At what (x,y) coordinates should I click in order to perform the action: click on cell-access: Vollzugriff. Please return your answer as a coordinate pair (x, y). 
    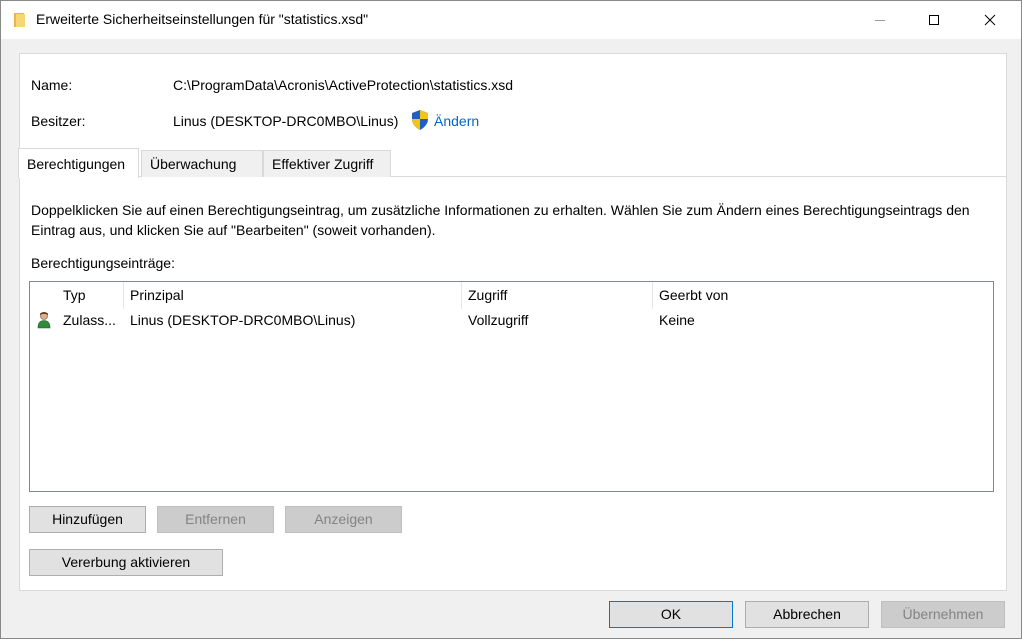
    Looking at the image, I should click on (498, 320).